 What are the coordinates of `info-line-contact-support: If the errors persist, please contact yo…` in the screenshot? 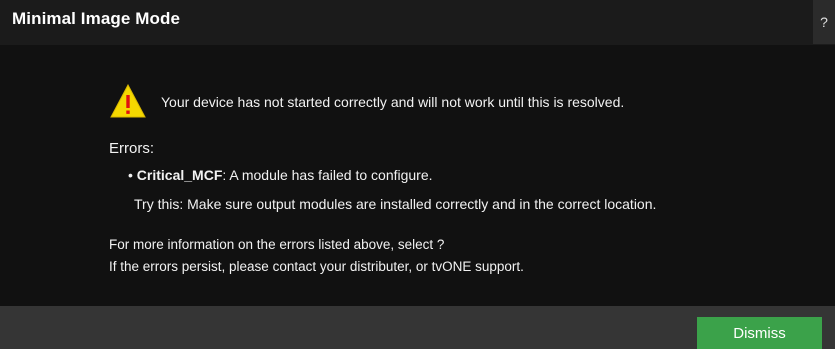 It's located at (316, 266).